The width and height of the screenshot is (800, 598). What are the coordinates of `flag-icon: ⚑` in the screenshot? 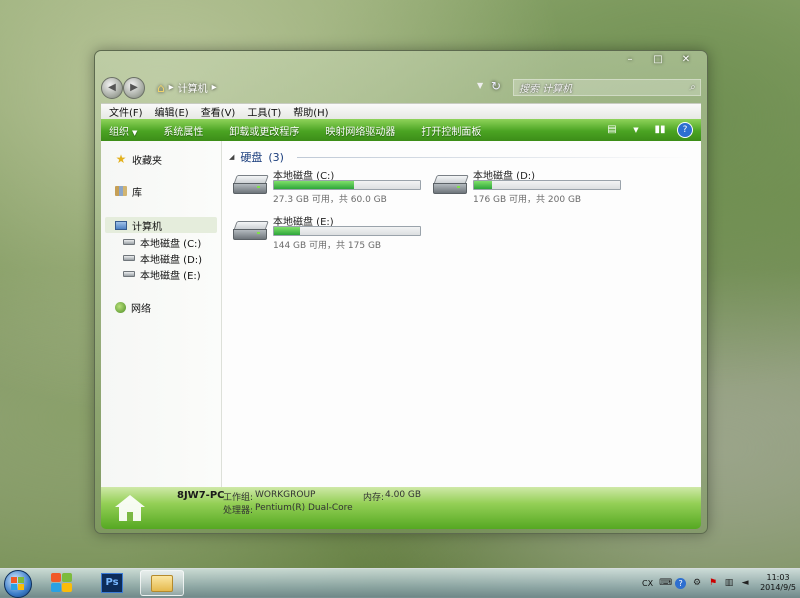 It's located at (713, 583).